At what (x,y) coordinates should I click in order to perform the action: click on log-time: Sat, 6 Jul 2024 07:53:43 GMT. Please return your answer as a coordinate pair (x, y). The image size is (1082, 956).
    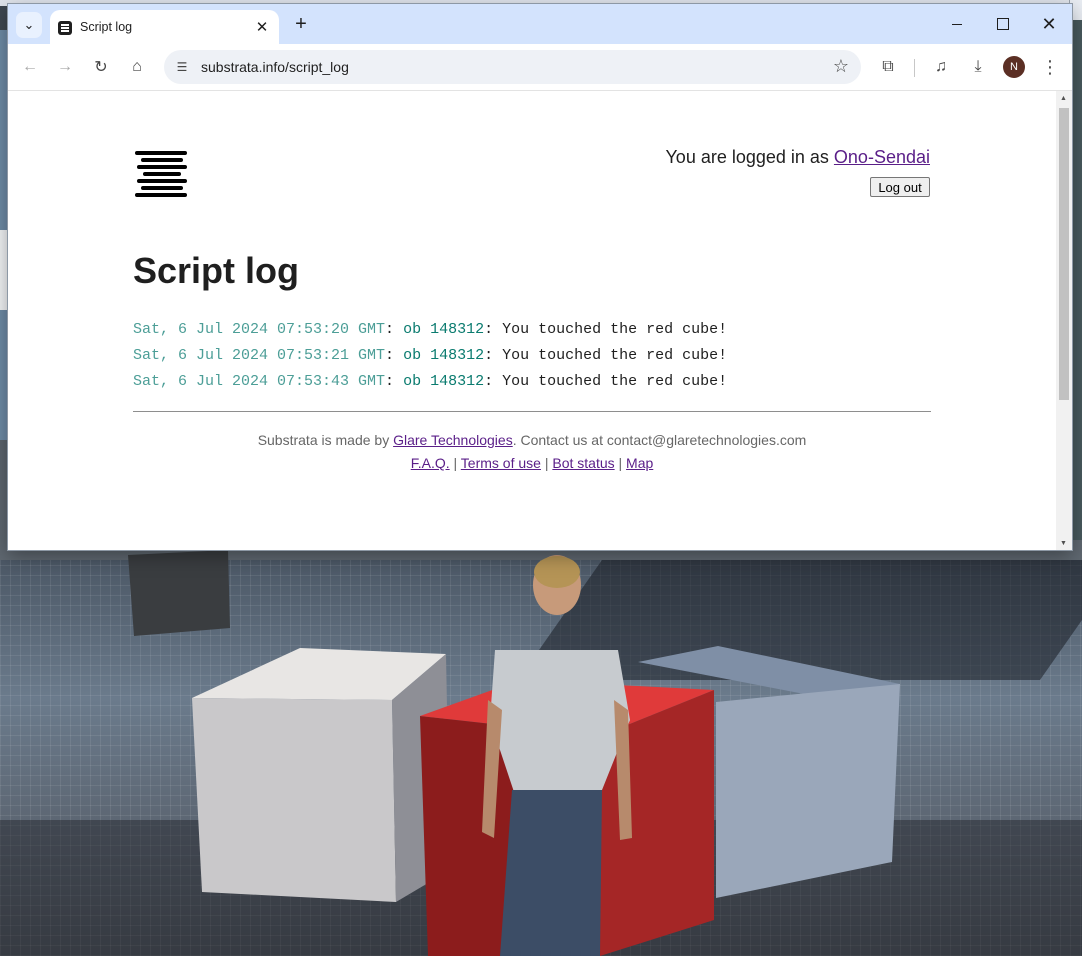
    Looking at the image, I should click on (259, 381).